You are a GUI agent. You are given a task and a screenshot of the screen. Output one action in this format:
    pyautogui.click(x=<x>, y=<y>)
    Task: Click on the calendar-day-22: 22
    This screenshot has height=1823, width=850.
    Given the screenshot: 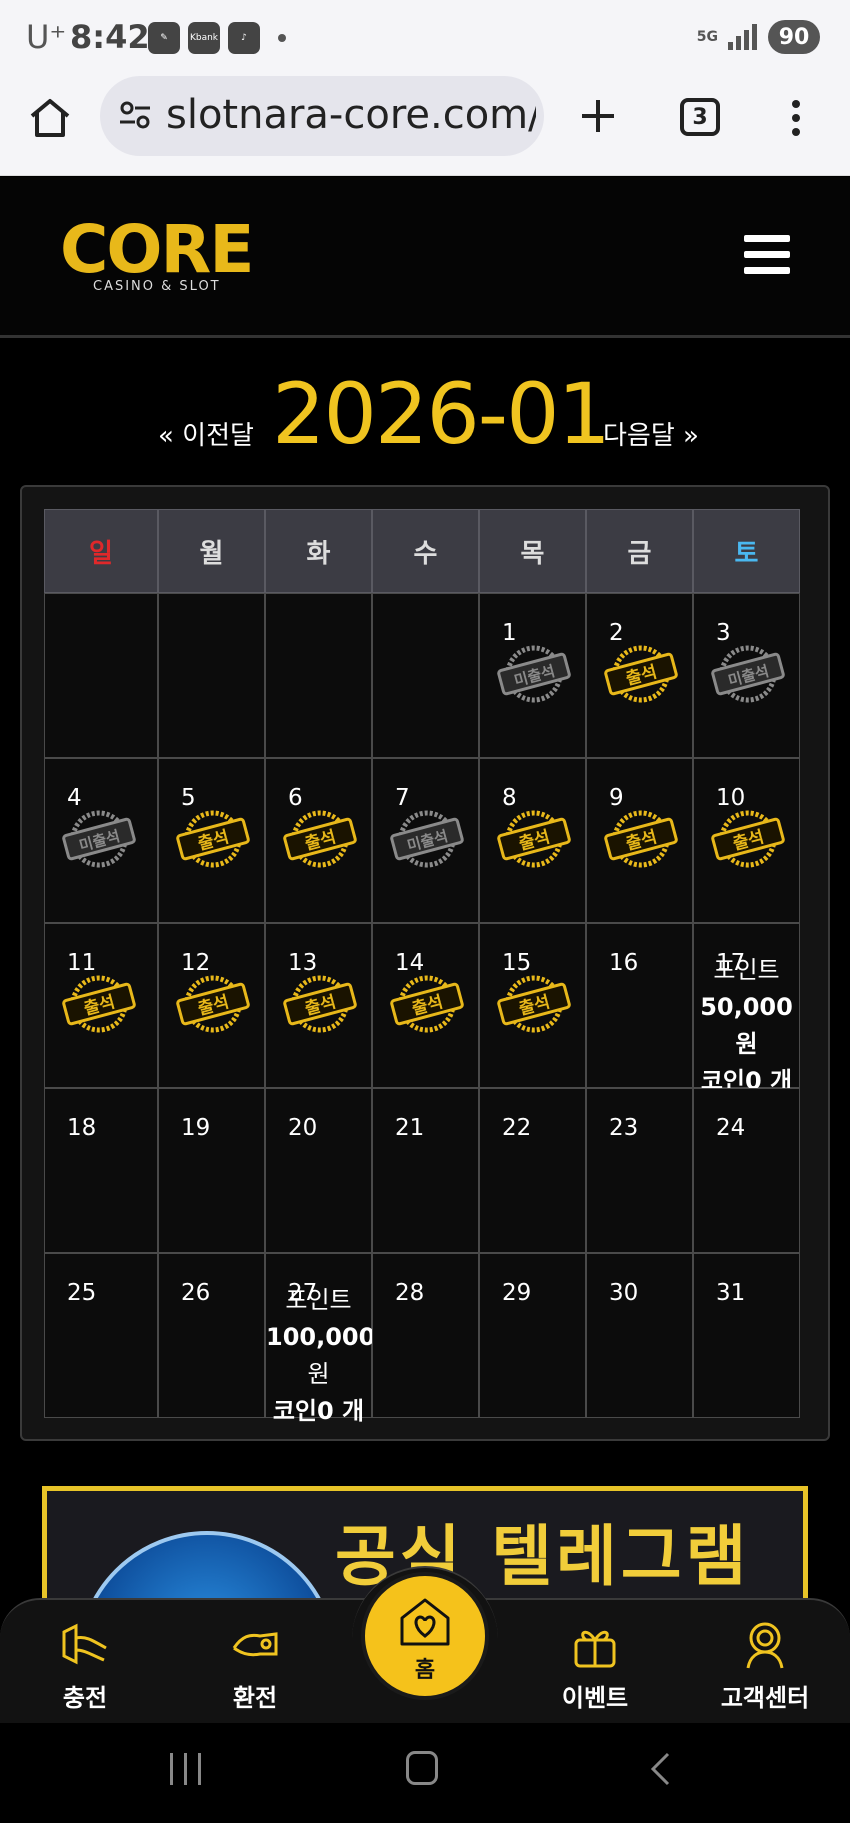 What is the action you would take?
    pyautogui.click(x=532, y=1170)
    